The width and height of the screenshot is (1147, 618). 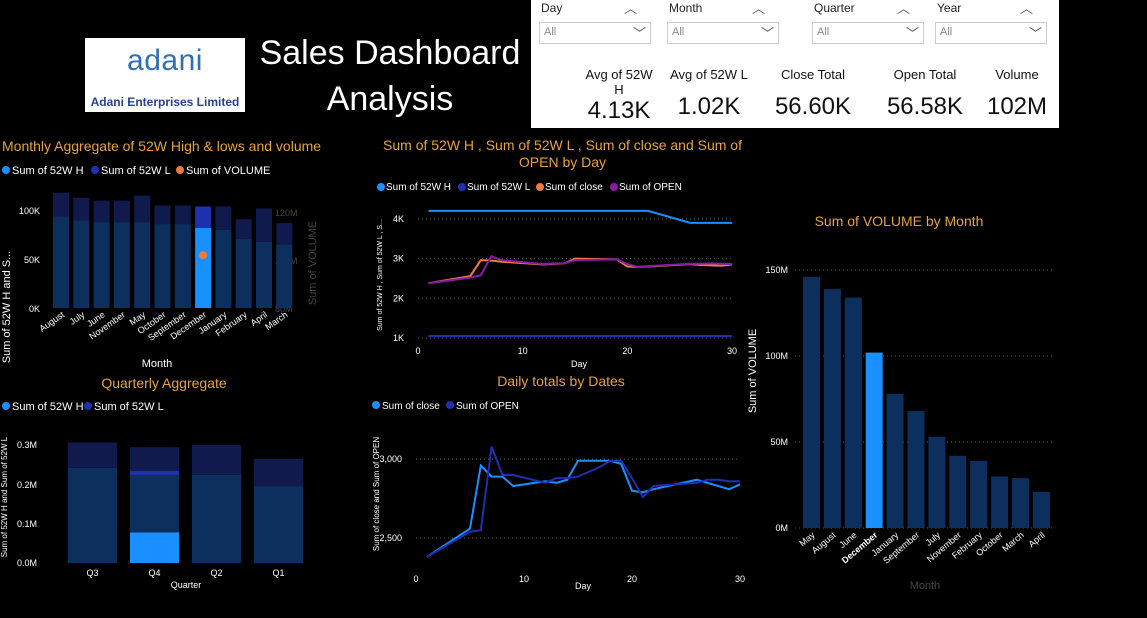 What do you see at coordinates (619, 110) in the screenshot?
I see `kpi-value: 4.13K` at bounding box center [619, 110].